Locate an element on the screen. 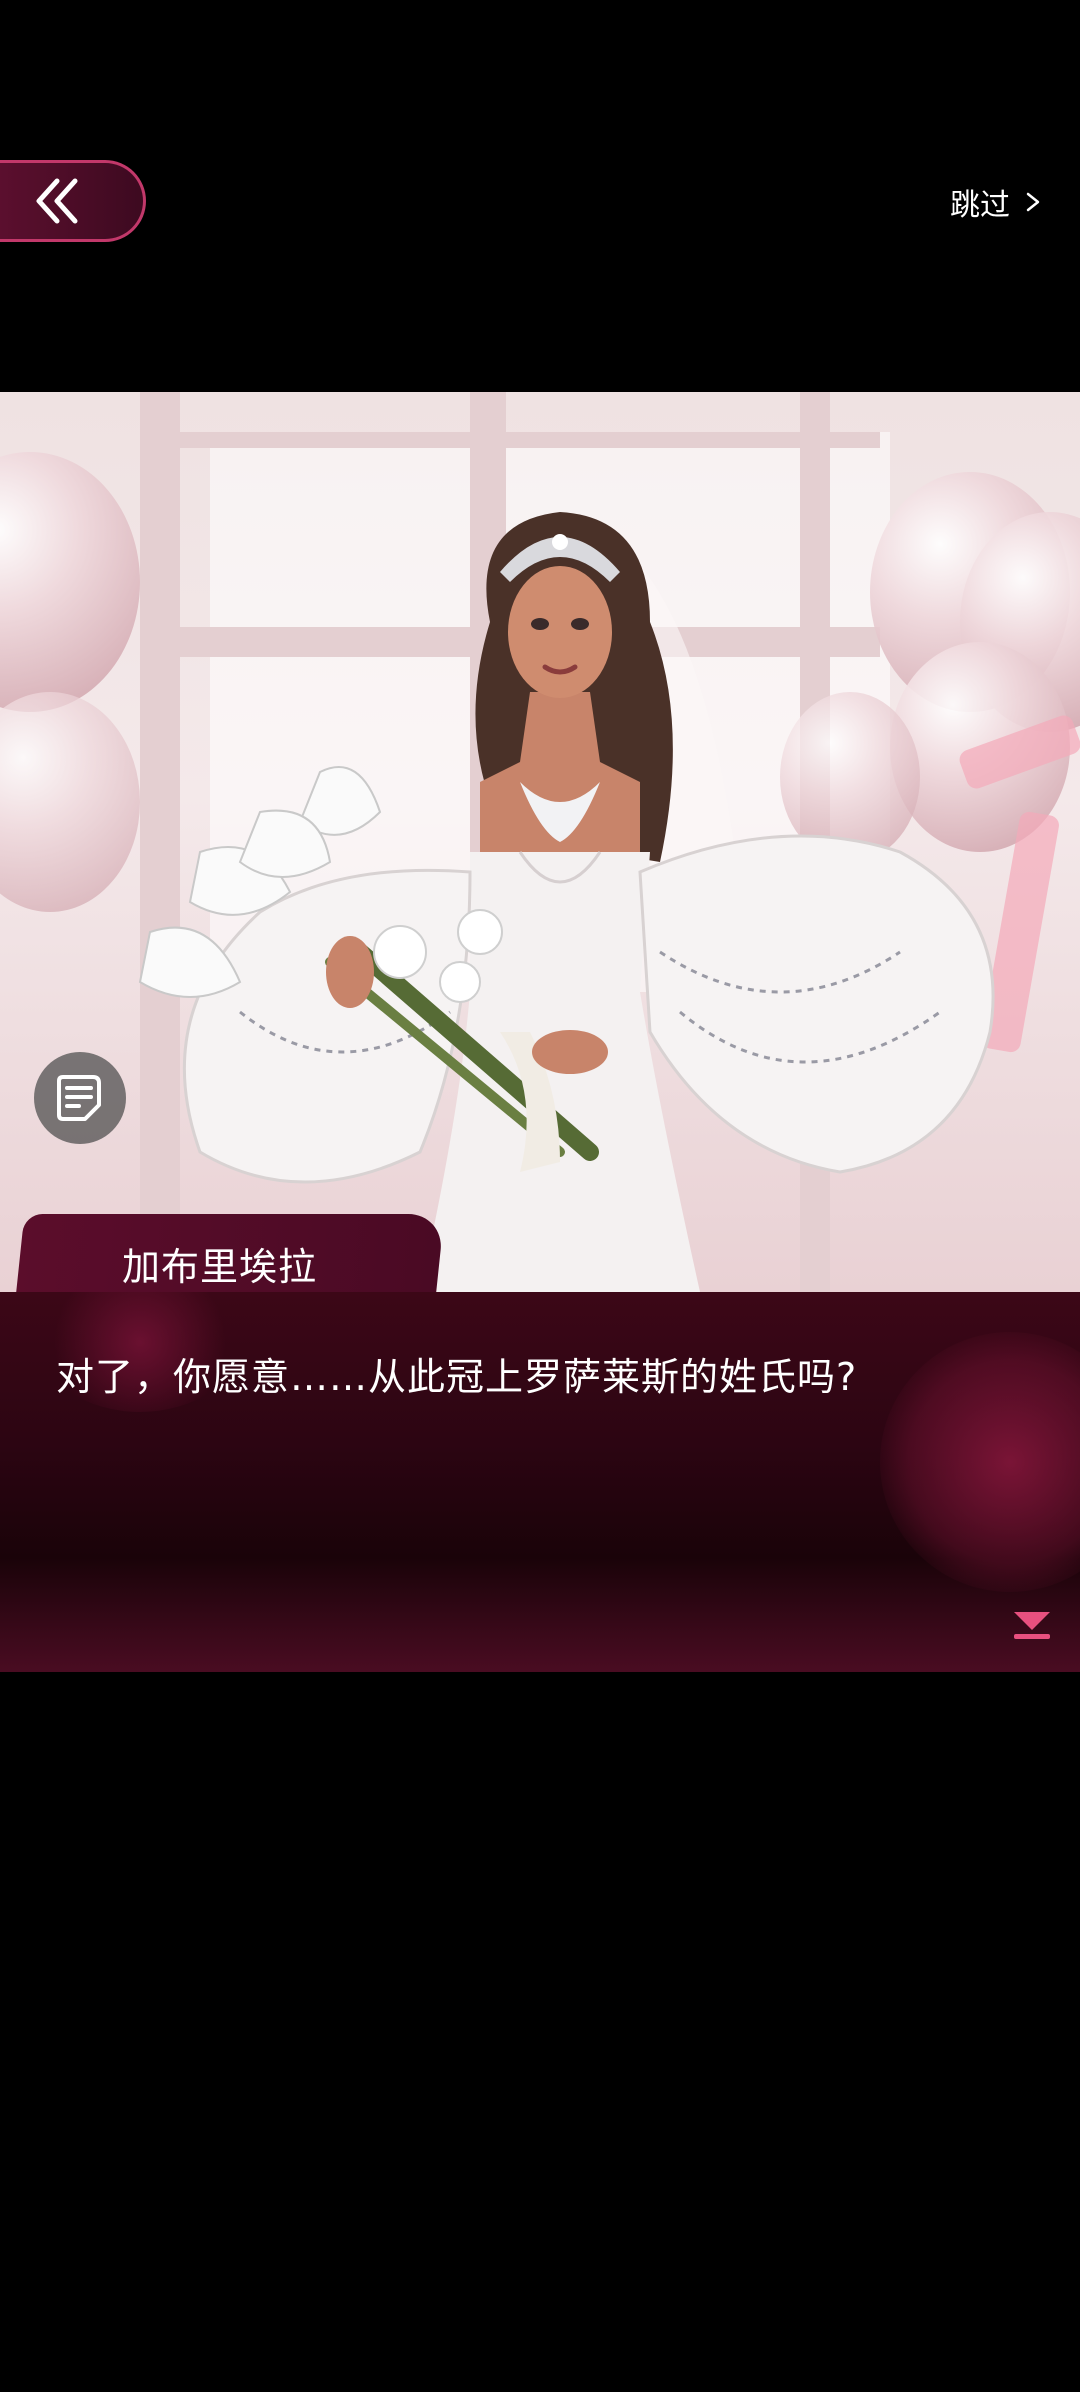 The width and height of the screenshot is (1080, 2392). skip-button: 跳过 is located at coordinates (997, 202).